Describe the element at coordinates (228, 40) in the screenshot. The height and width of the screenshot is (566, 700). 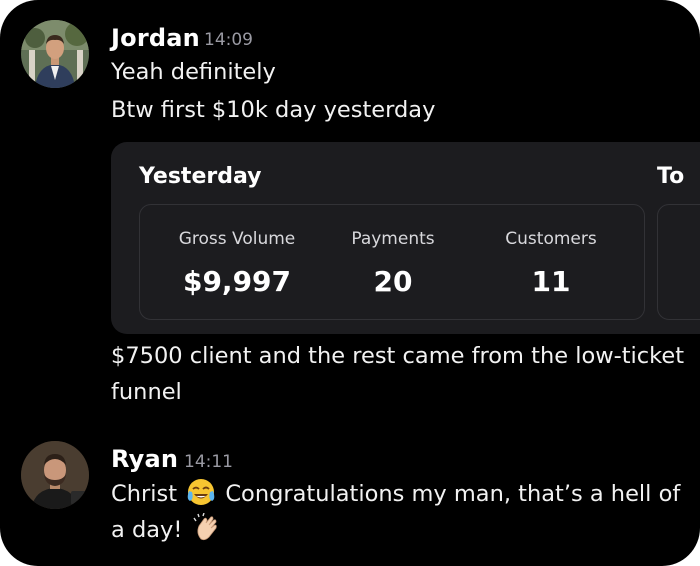
I see `timestamp: 14:09` at that location.